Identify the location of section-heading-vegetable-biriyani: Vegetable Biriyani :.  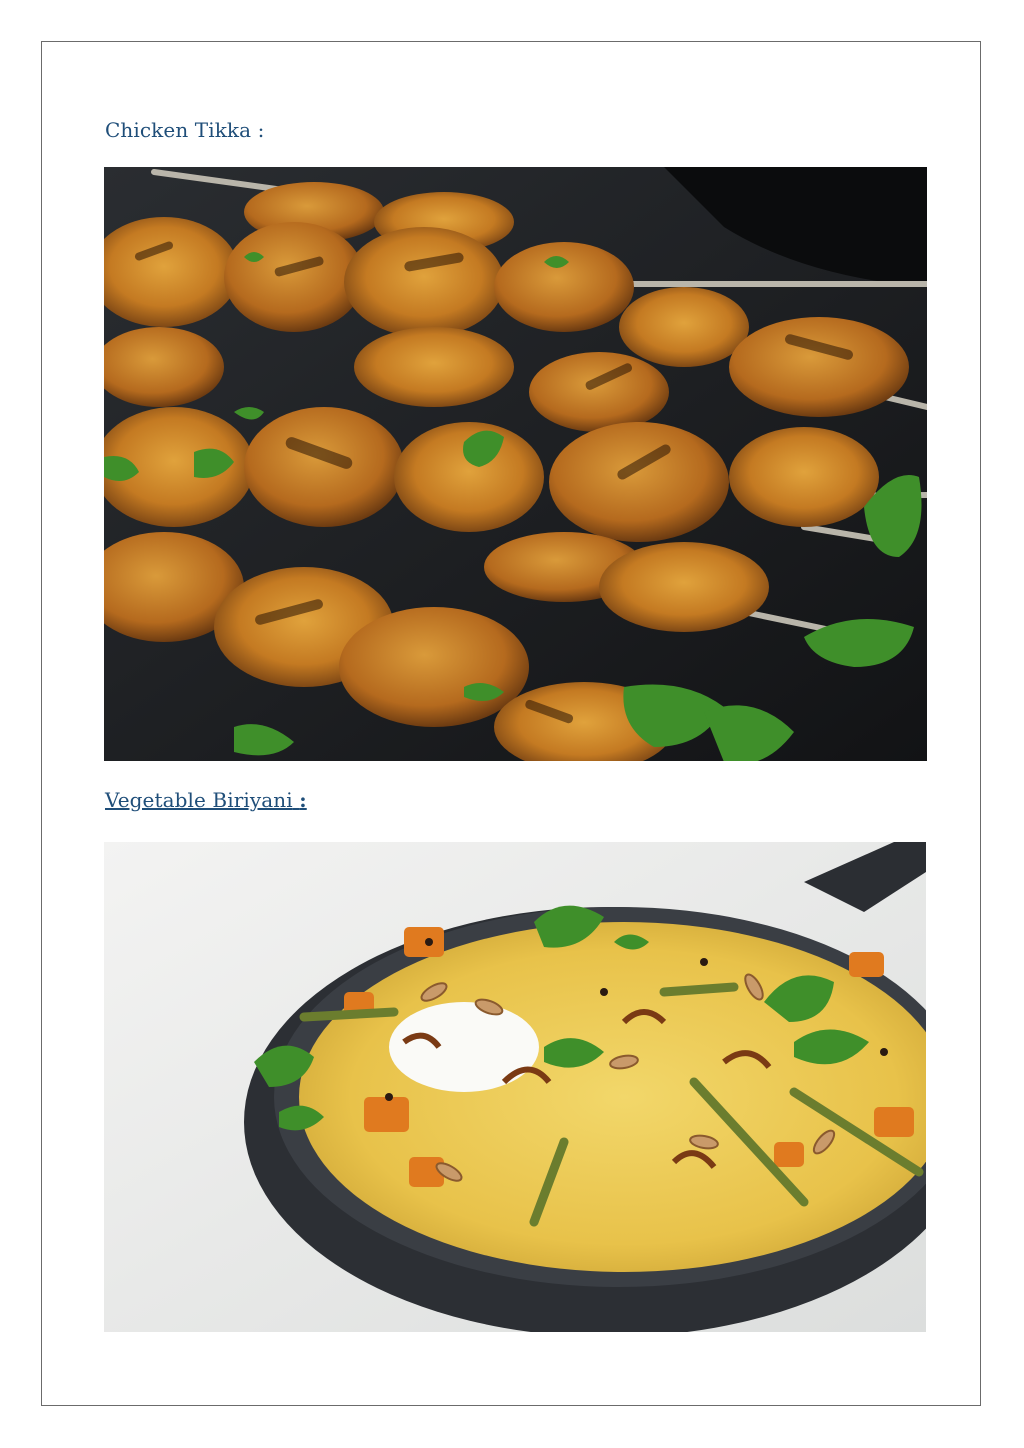
(206, 800).